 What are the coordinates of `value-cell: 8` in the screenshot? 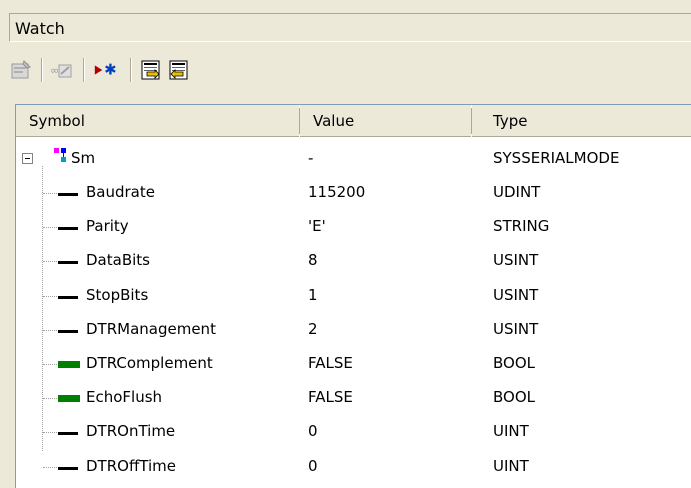 It's located at (313, 260).